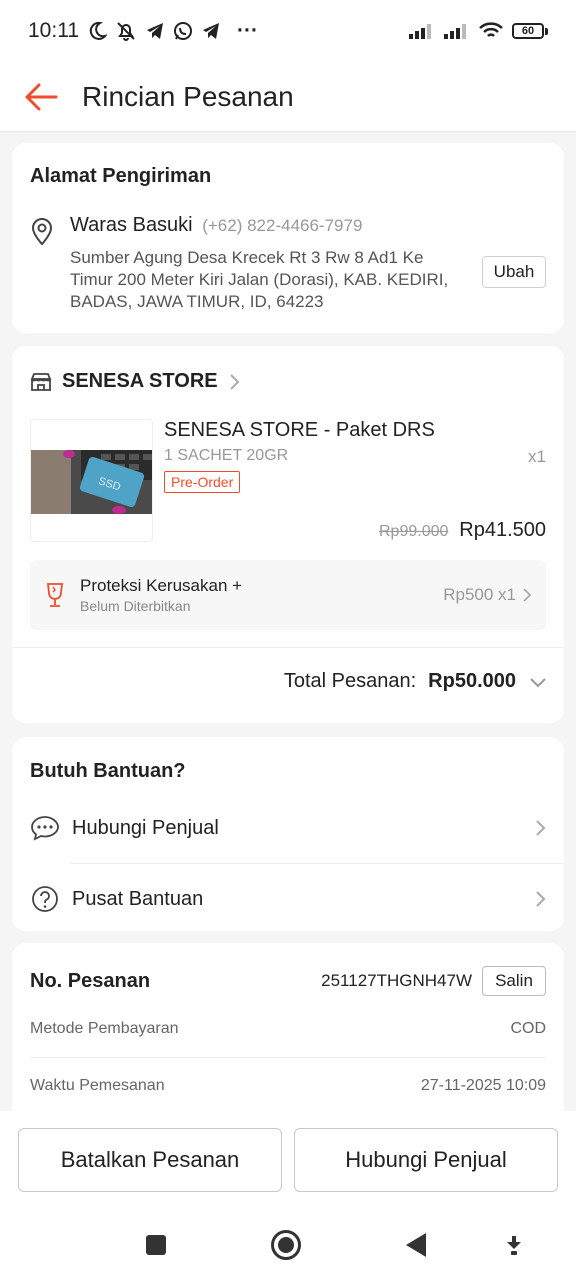  Describe the element at coordinates (288, 828) in the screenshot. I see `contact-seller-row: Hubungi Penjual` at that location.